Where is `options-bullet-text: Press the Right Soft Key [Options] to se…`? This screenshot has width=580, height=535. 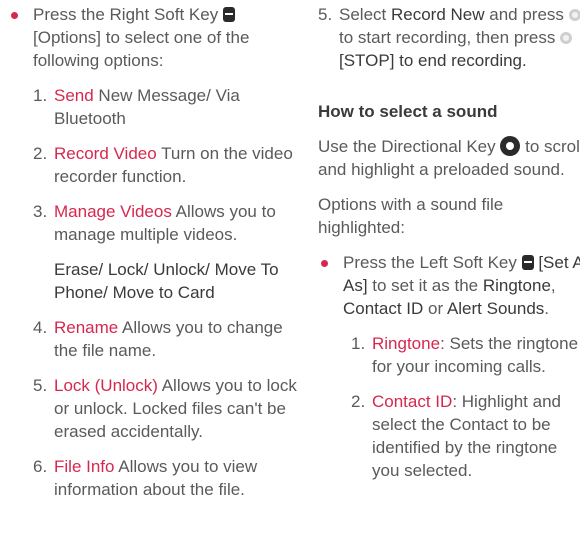
options-bullet-text: Press the Right Soft Key [Options] to se… is located at coordinates (166, 37).